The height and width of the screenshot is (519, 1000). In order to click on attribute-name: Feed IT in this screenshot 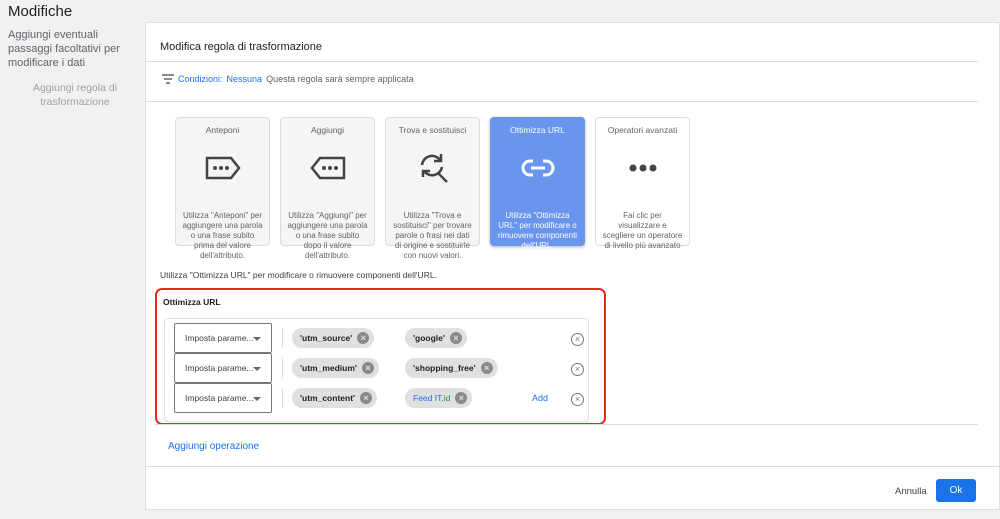, I will do `click(427, 398)`.